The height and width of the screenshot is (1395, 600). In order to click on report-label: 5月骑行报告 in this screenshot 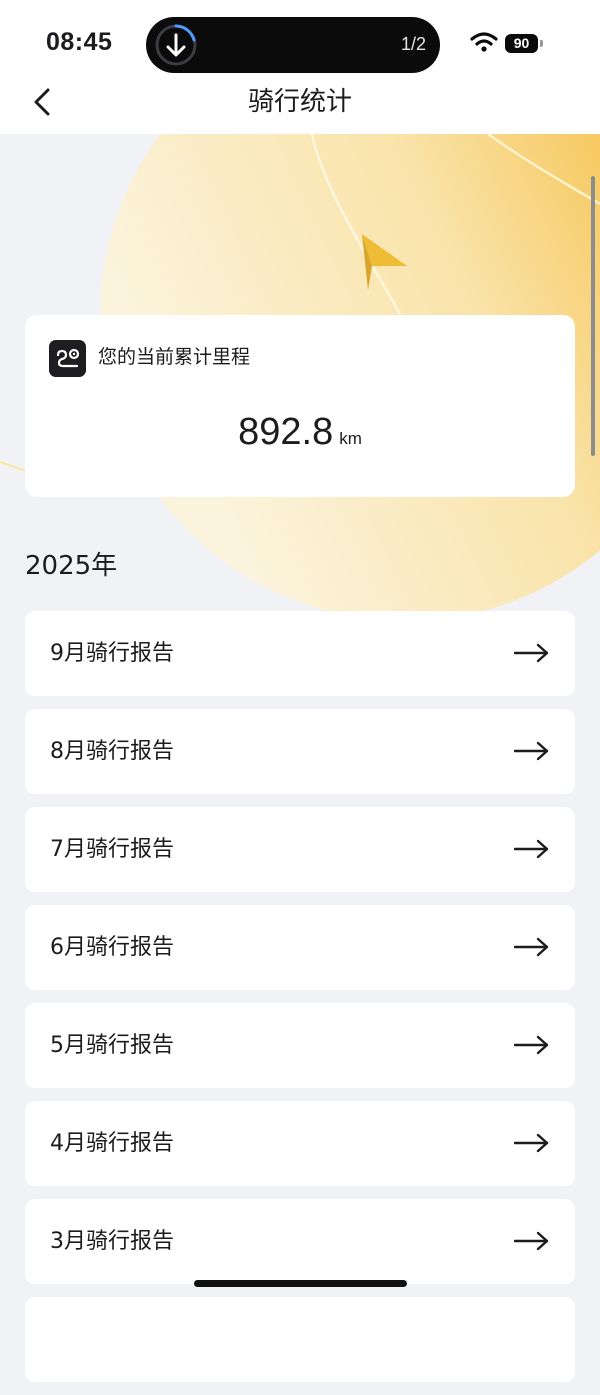, I will do `click(112, 1045)`.